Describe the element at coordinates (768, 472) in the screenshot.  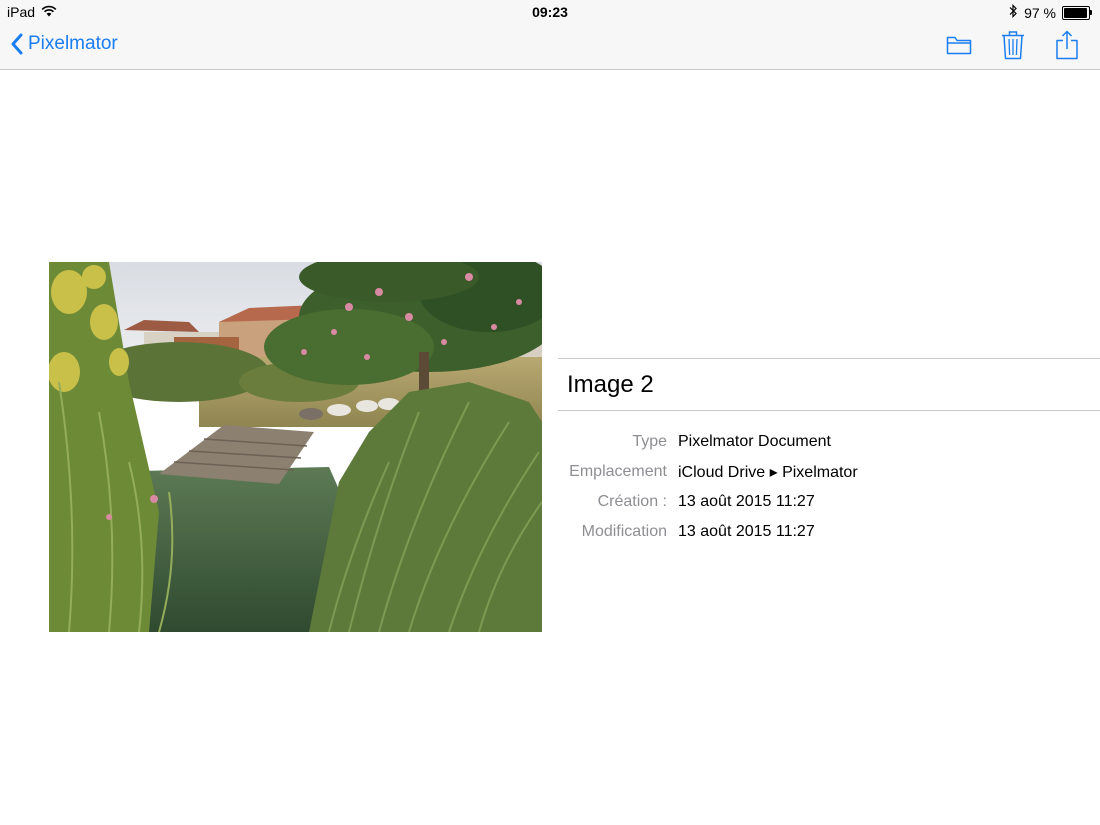
I see `detail-value: iCloud Drive ▸ Pixelmator` at that location.